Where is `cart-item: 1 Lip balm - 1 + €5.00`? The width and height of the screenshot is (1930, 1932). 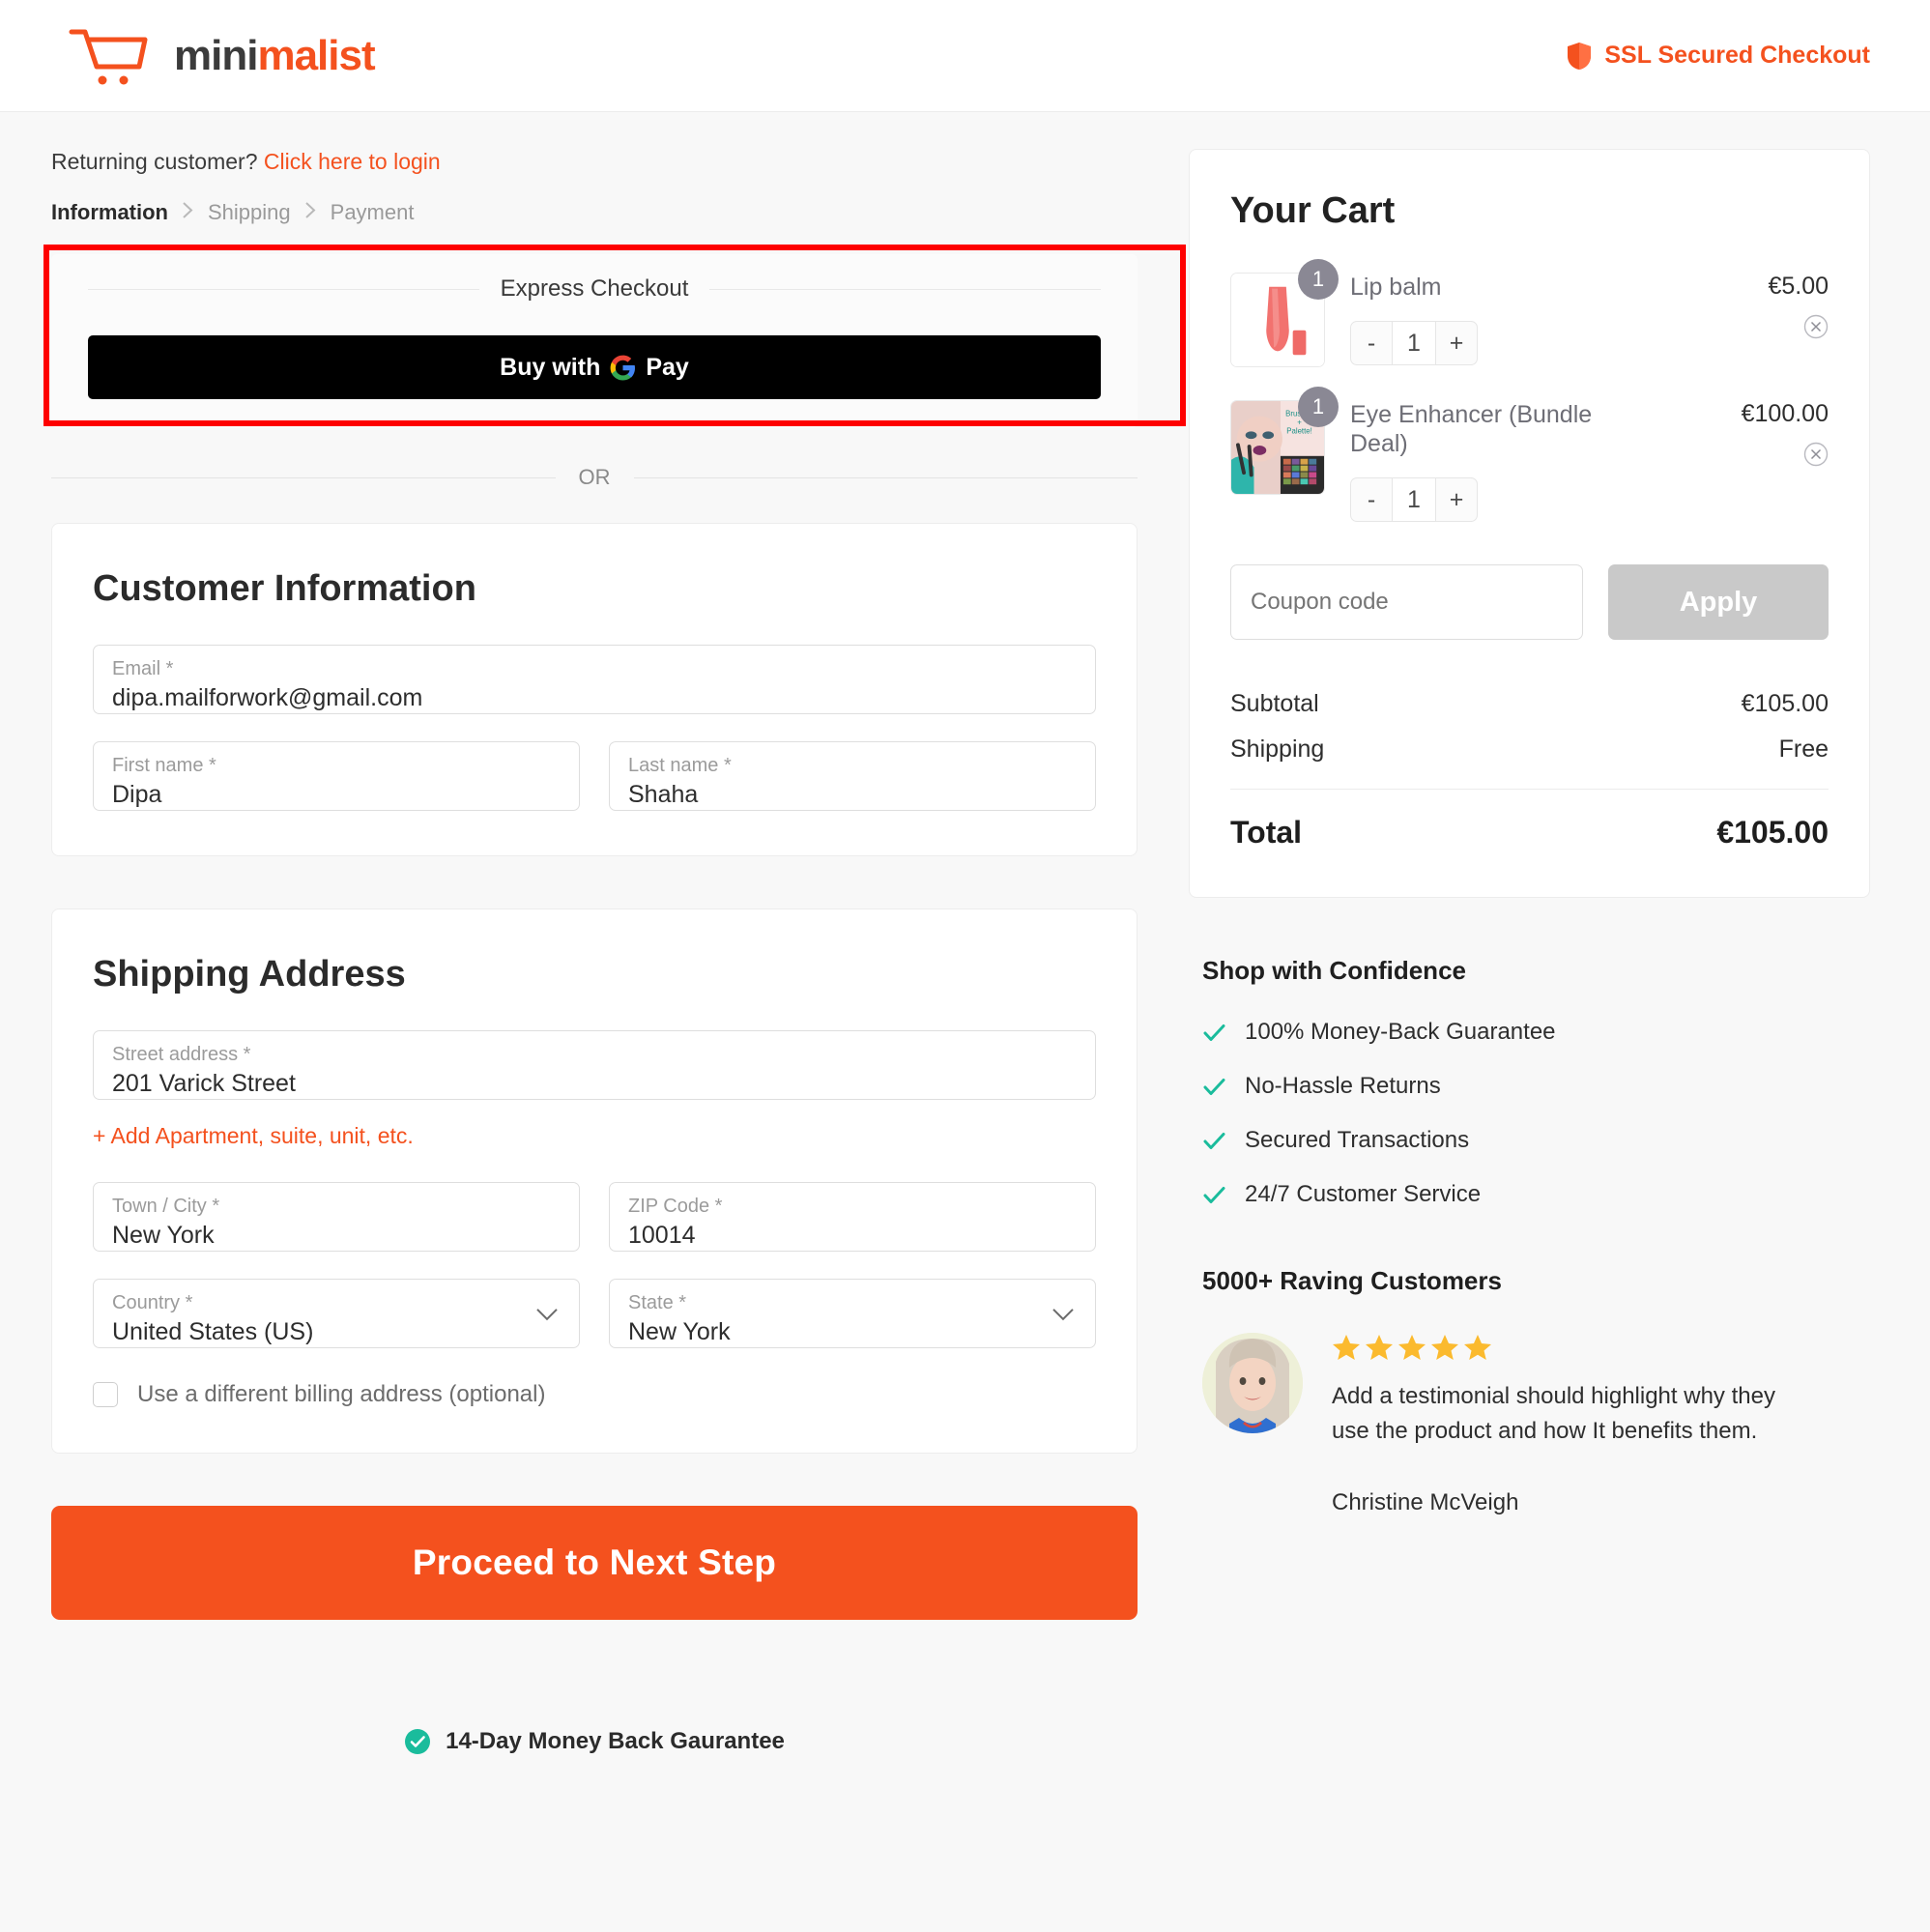 cart-item: 1 Lip balm - 1 + €5.00 is located at coordinates (1529, 313).